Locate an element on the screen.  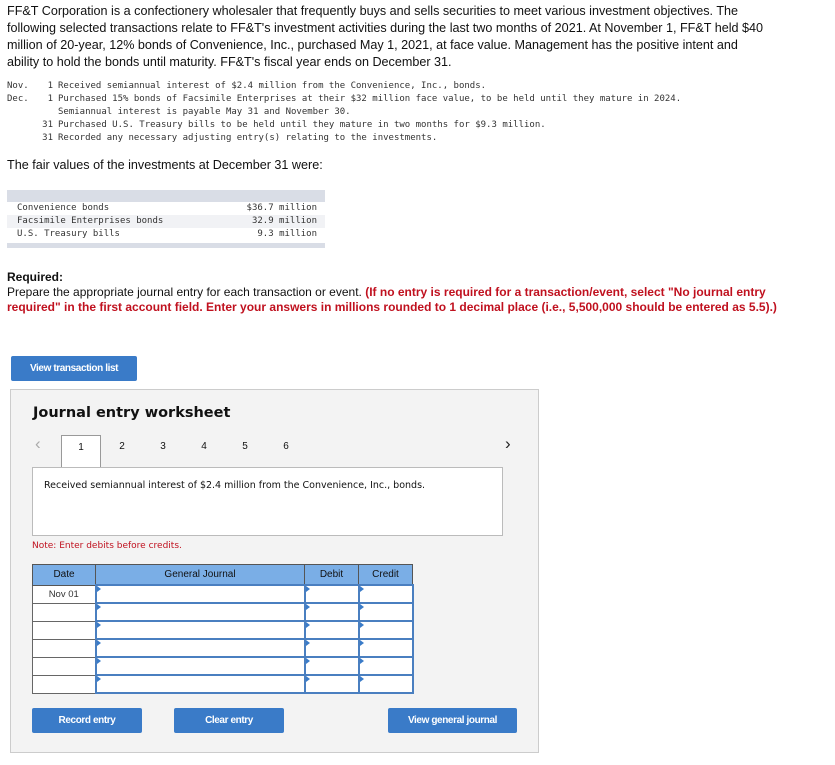
worksheet-title: Journal entry worksheet is located at coordinates (132, 413).